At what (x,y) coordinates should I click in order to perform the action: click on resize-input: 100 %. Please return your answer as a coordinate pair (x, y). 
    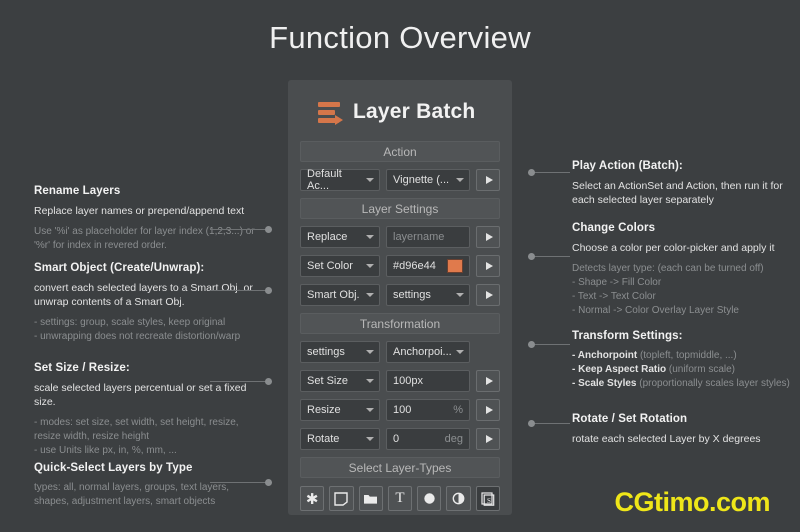
    Looking at the image, I should click on (428, 410).